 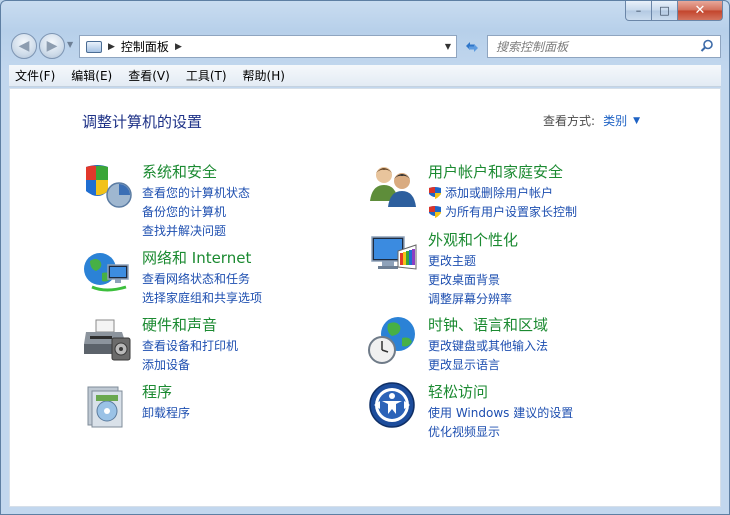 I want to click on link-recommended-settings: 使用 Windows 建议的设置, so click(x=500, y=412).